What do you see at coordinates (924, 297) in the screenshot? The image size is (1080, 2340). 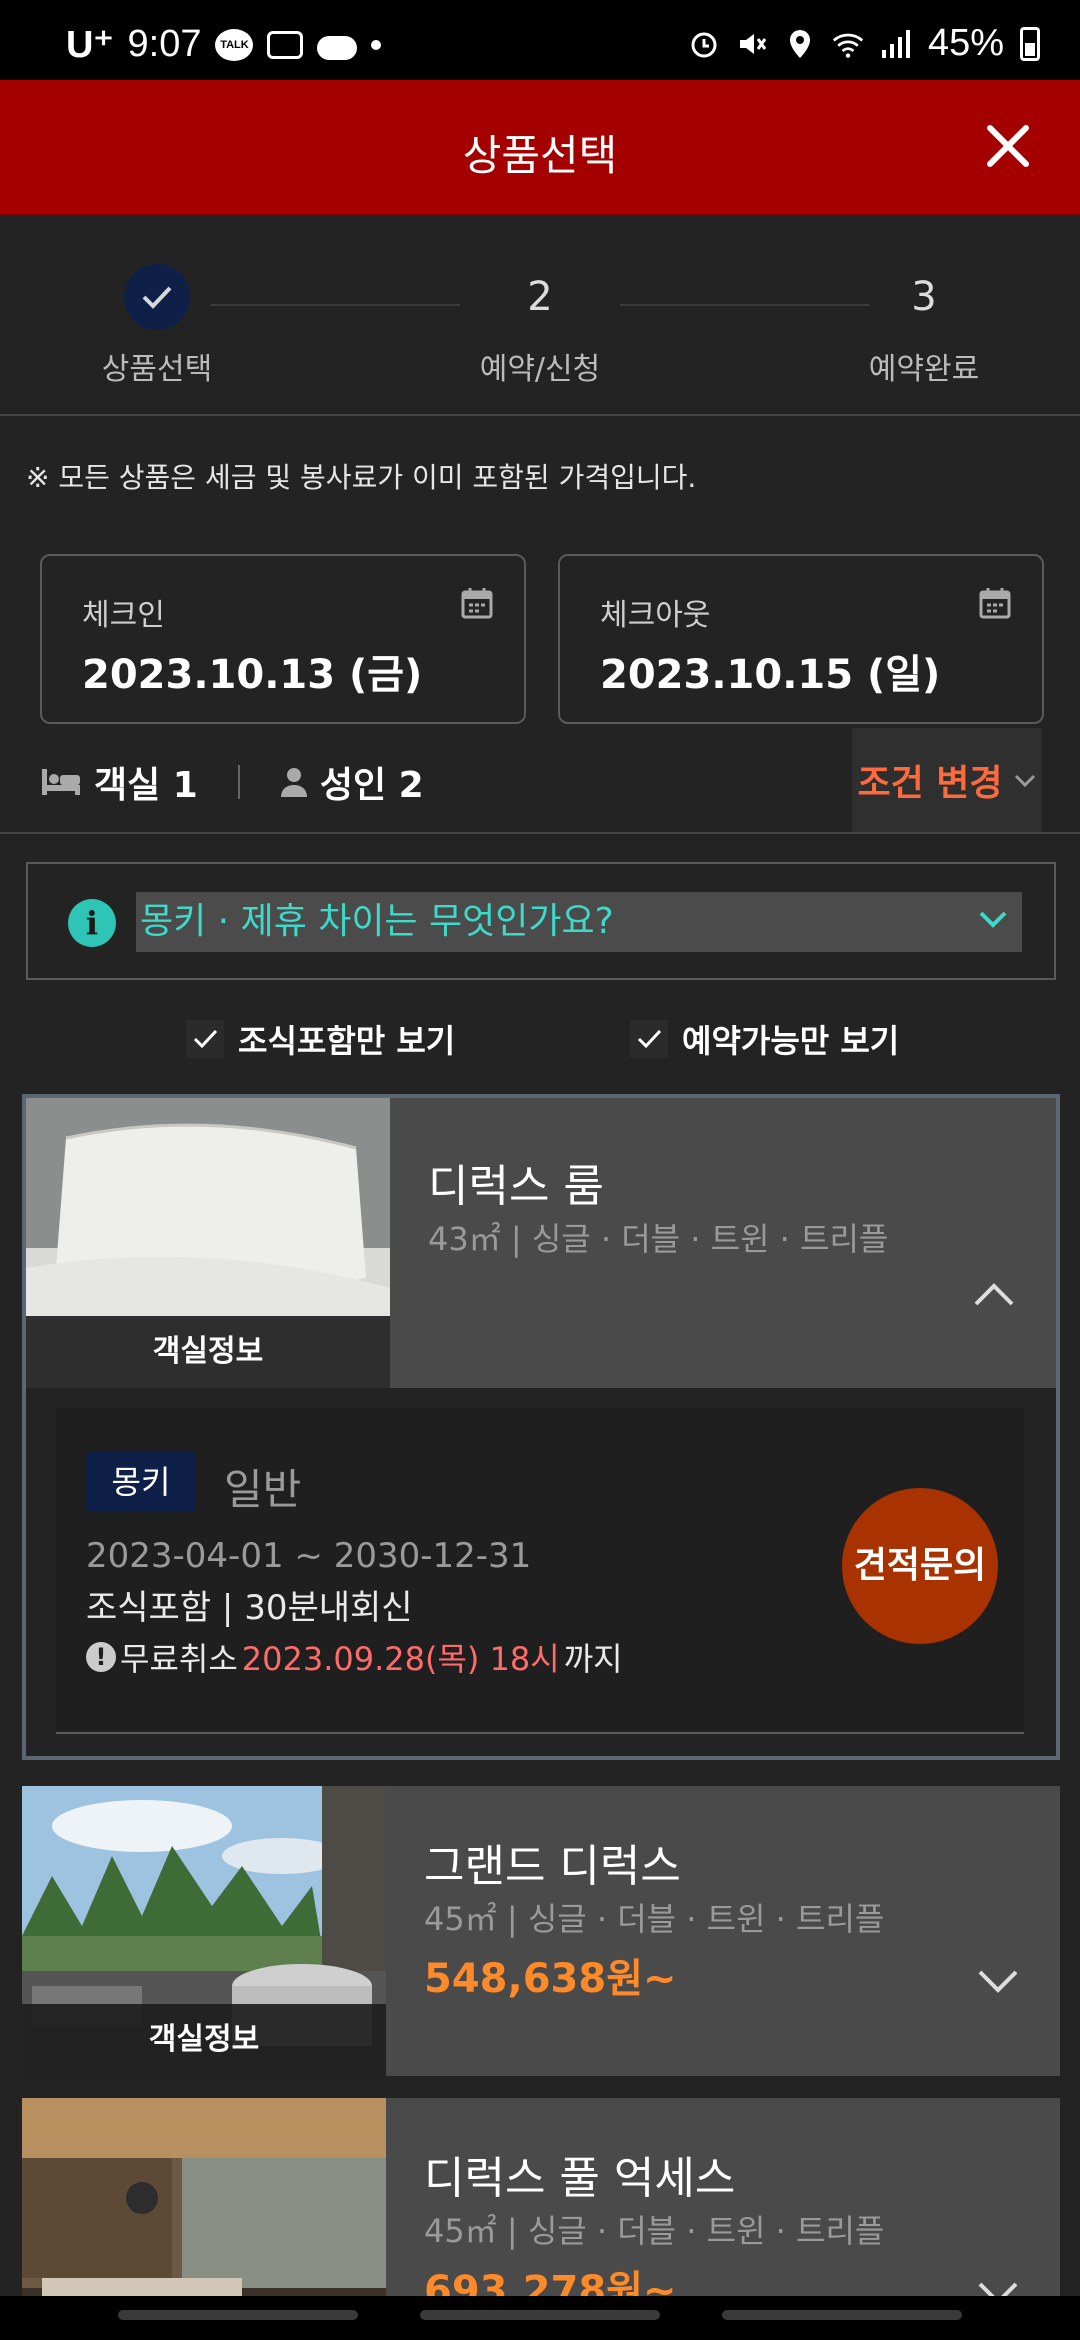 I see `step-number: 3` at bounding box center [924, 297].